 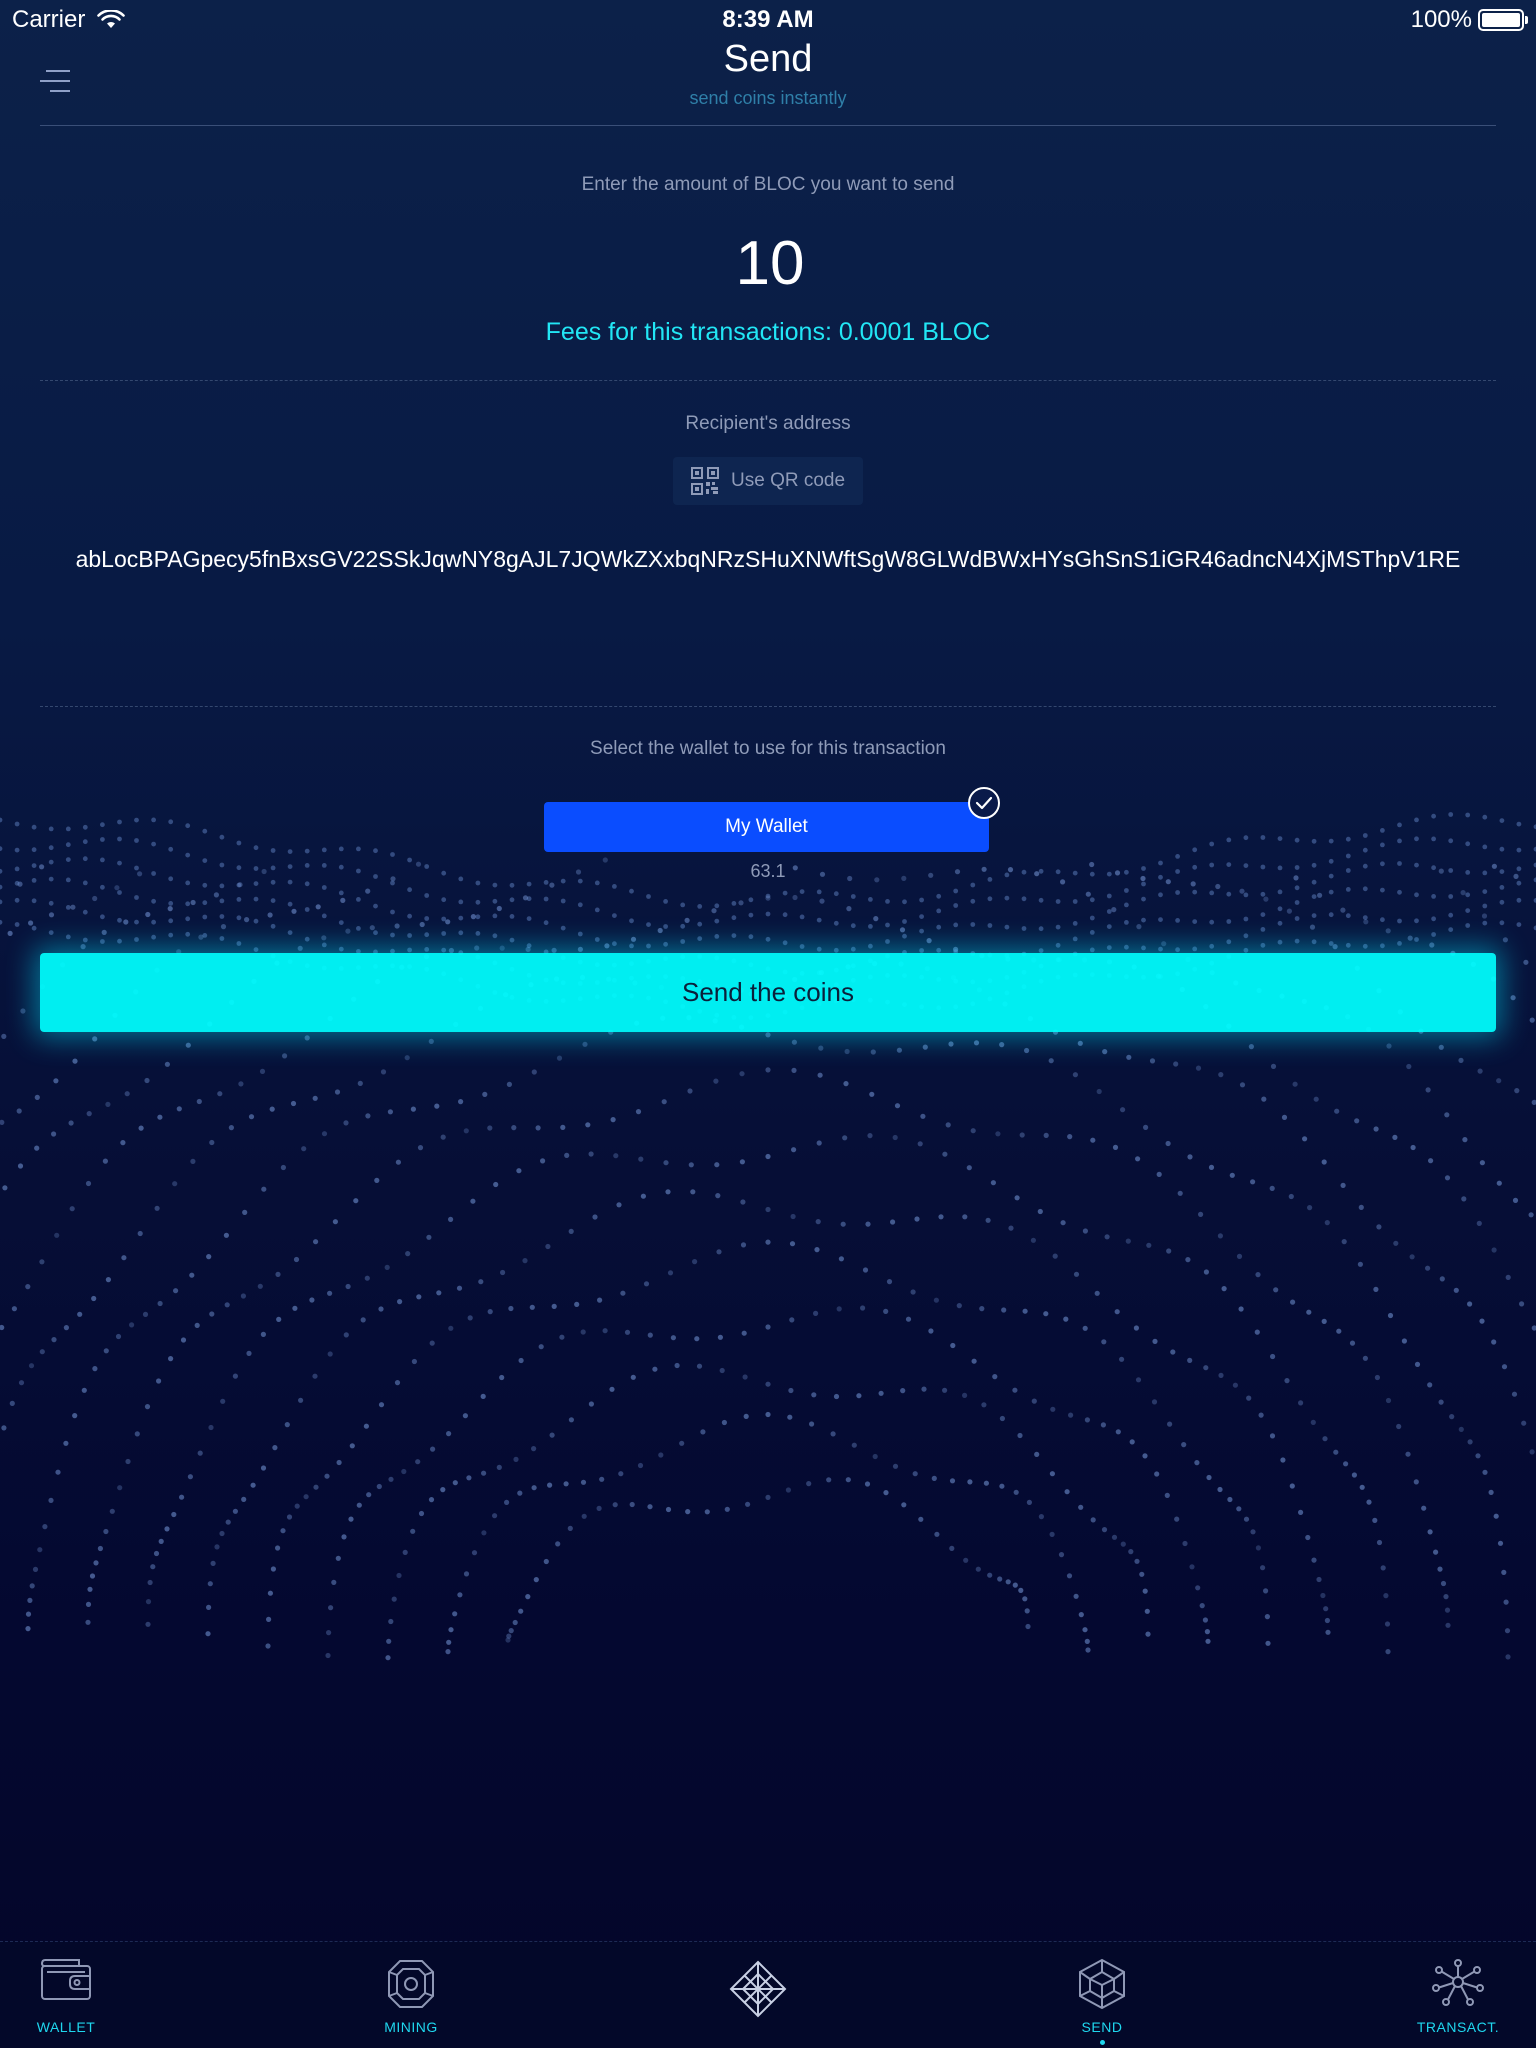 What do you see at coordinates (768, 98) in the screenshot?
I see `page-subtitle: send coins instantly` at bounding box center [768, 98].